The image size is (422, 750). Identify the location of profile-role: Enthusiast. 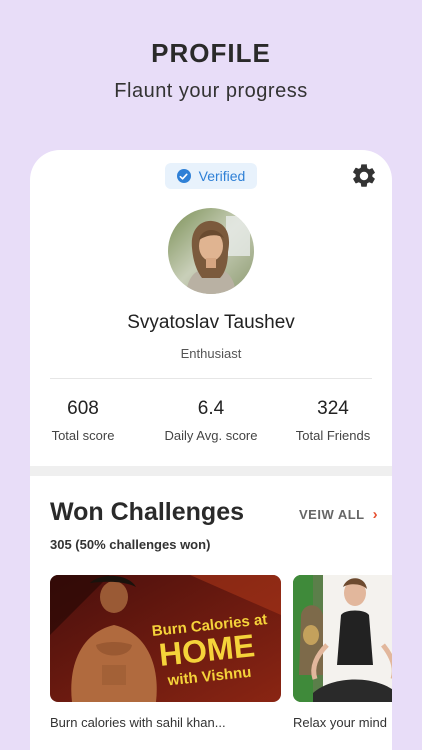
(211, 353).